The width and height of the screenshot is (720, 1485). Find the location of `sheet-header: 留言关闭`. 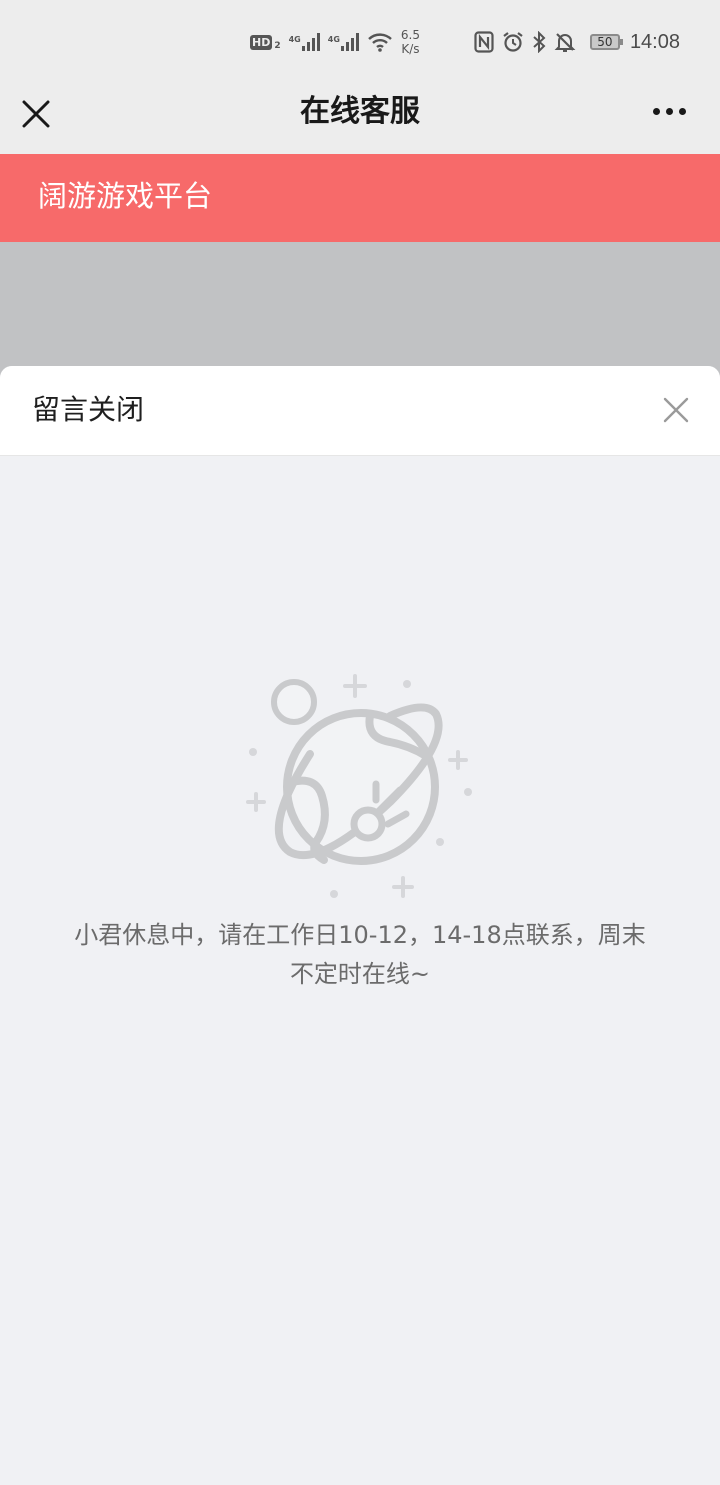

sheet-header: 留言关闭 is located at coordinates (360, 411).